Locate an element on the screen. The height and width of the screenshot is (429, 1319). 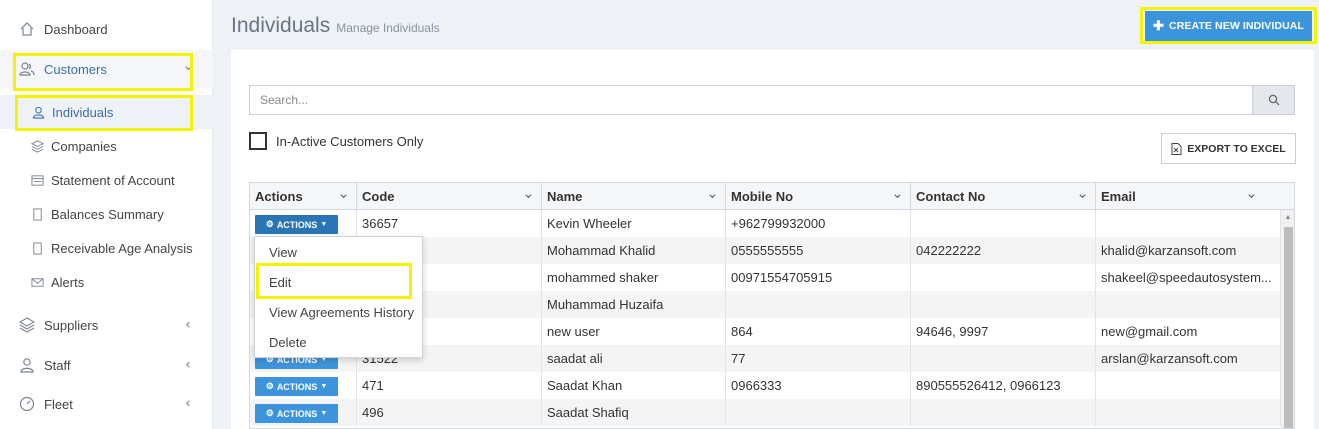
sidebar-subitem-receivable-age-analysis: Receivable Age Analysis is located at coordinates (106, 248).